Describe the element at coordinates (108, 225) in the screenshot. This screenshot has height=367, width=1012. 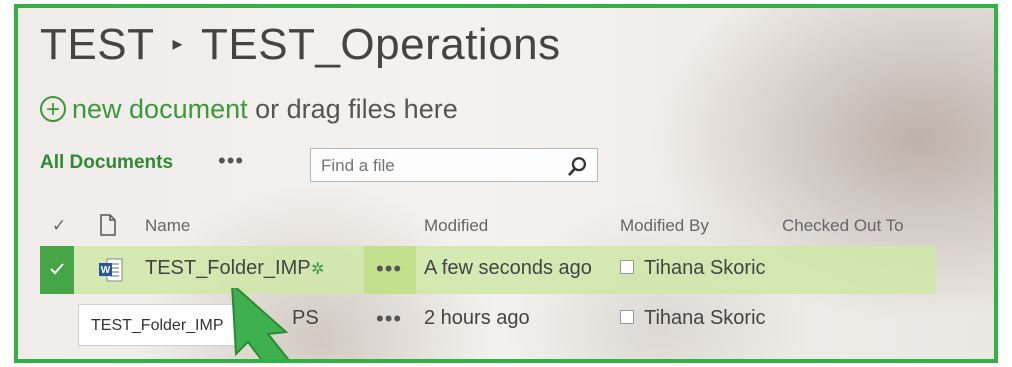
I see `file-type-icon` at that location.